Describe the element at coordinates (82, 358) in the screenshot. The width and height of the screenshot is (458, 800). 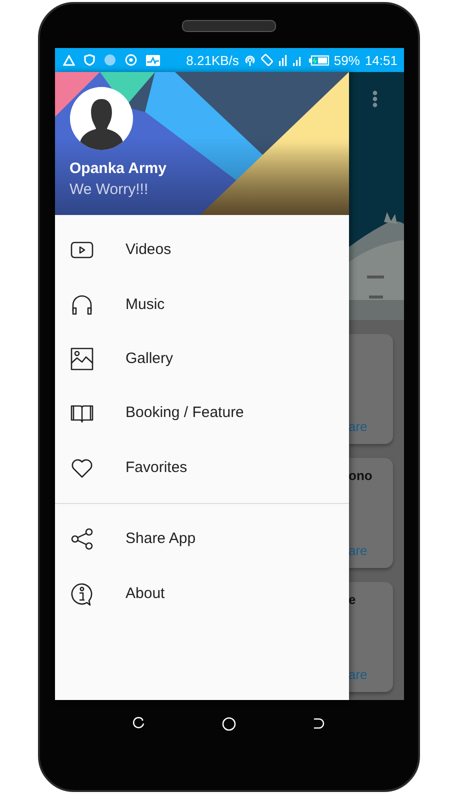
I see `image-icon` at that location.